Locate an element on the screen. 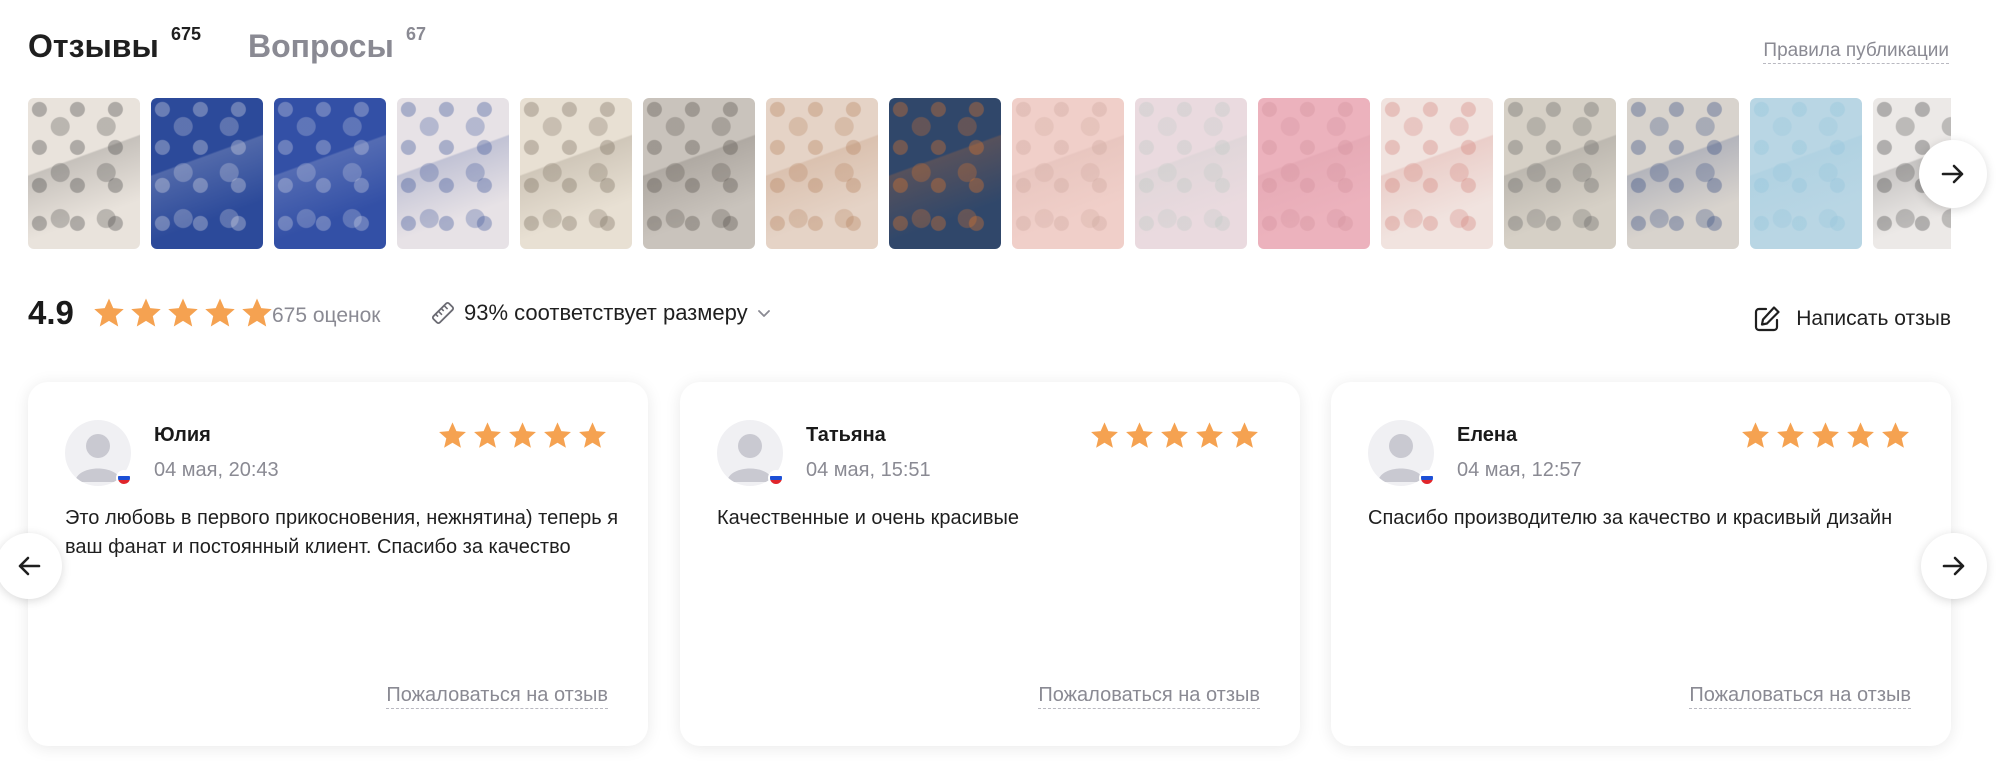 This screenshot has width=1999, height=781. photo-white-bodysuit-panda is located at coordinates (84, 173).